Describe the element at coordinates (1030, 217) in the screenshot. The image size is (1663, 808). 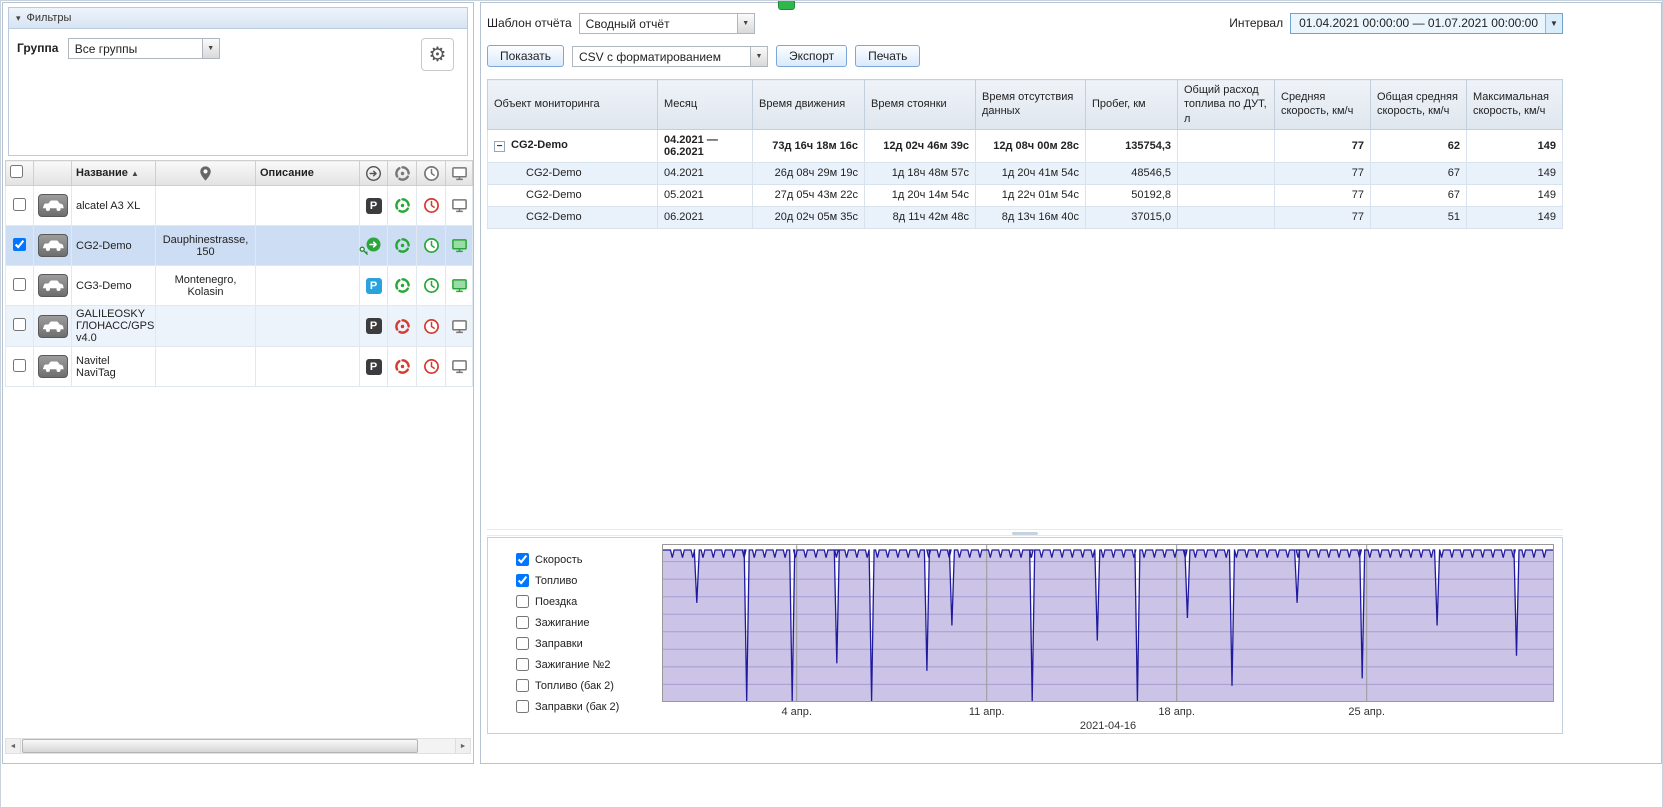
I see `no-data-time-cell: 8д 13ч 16м 40с` at that location.